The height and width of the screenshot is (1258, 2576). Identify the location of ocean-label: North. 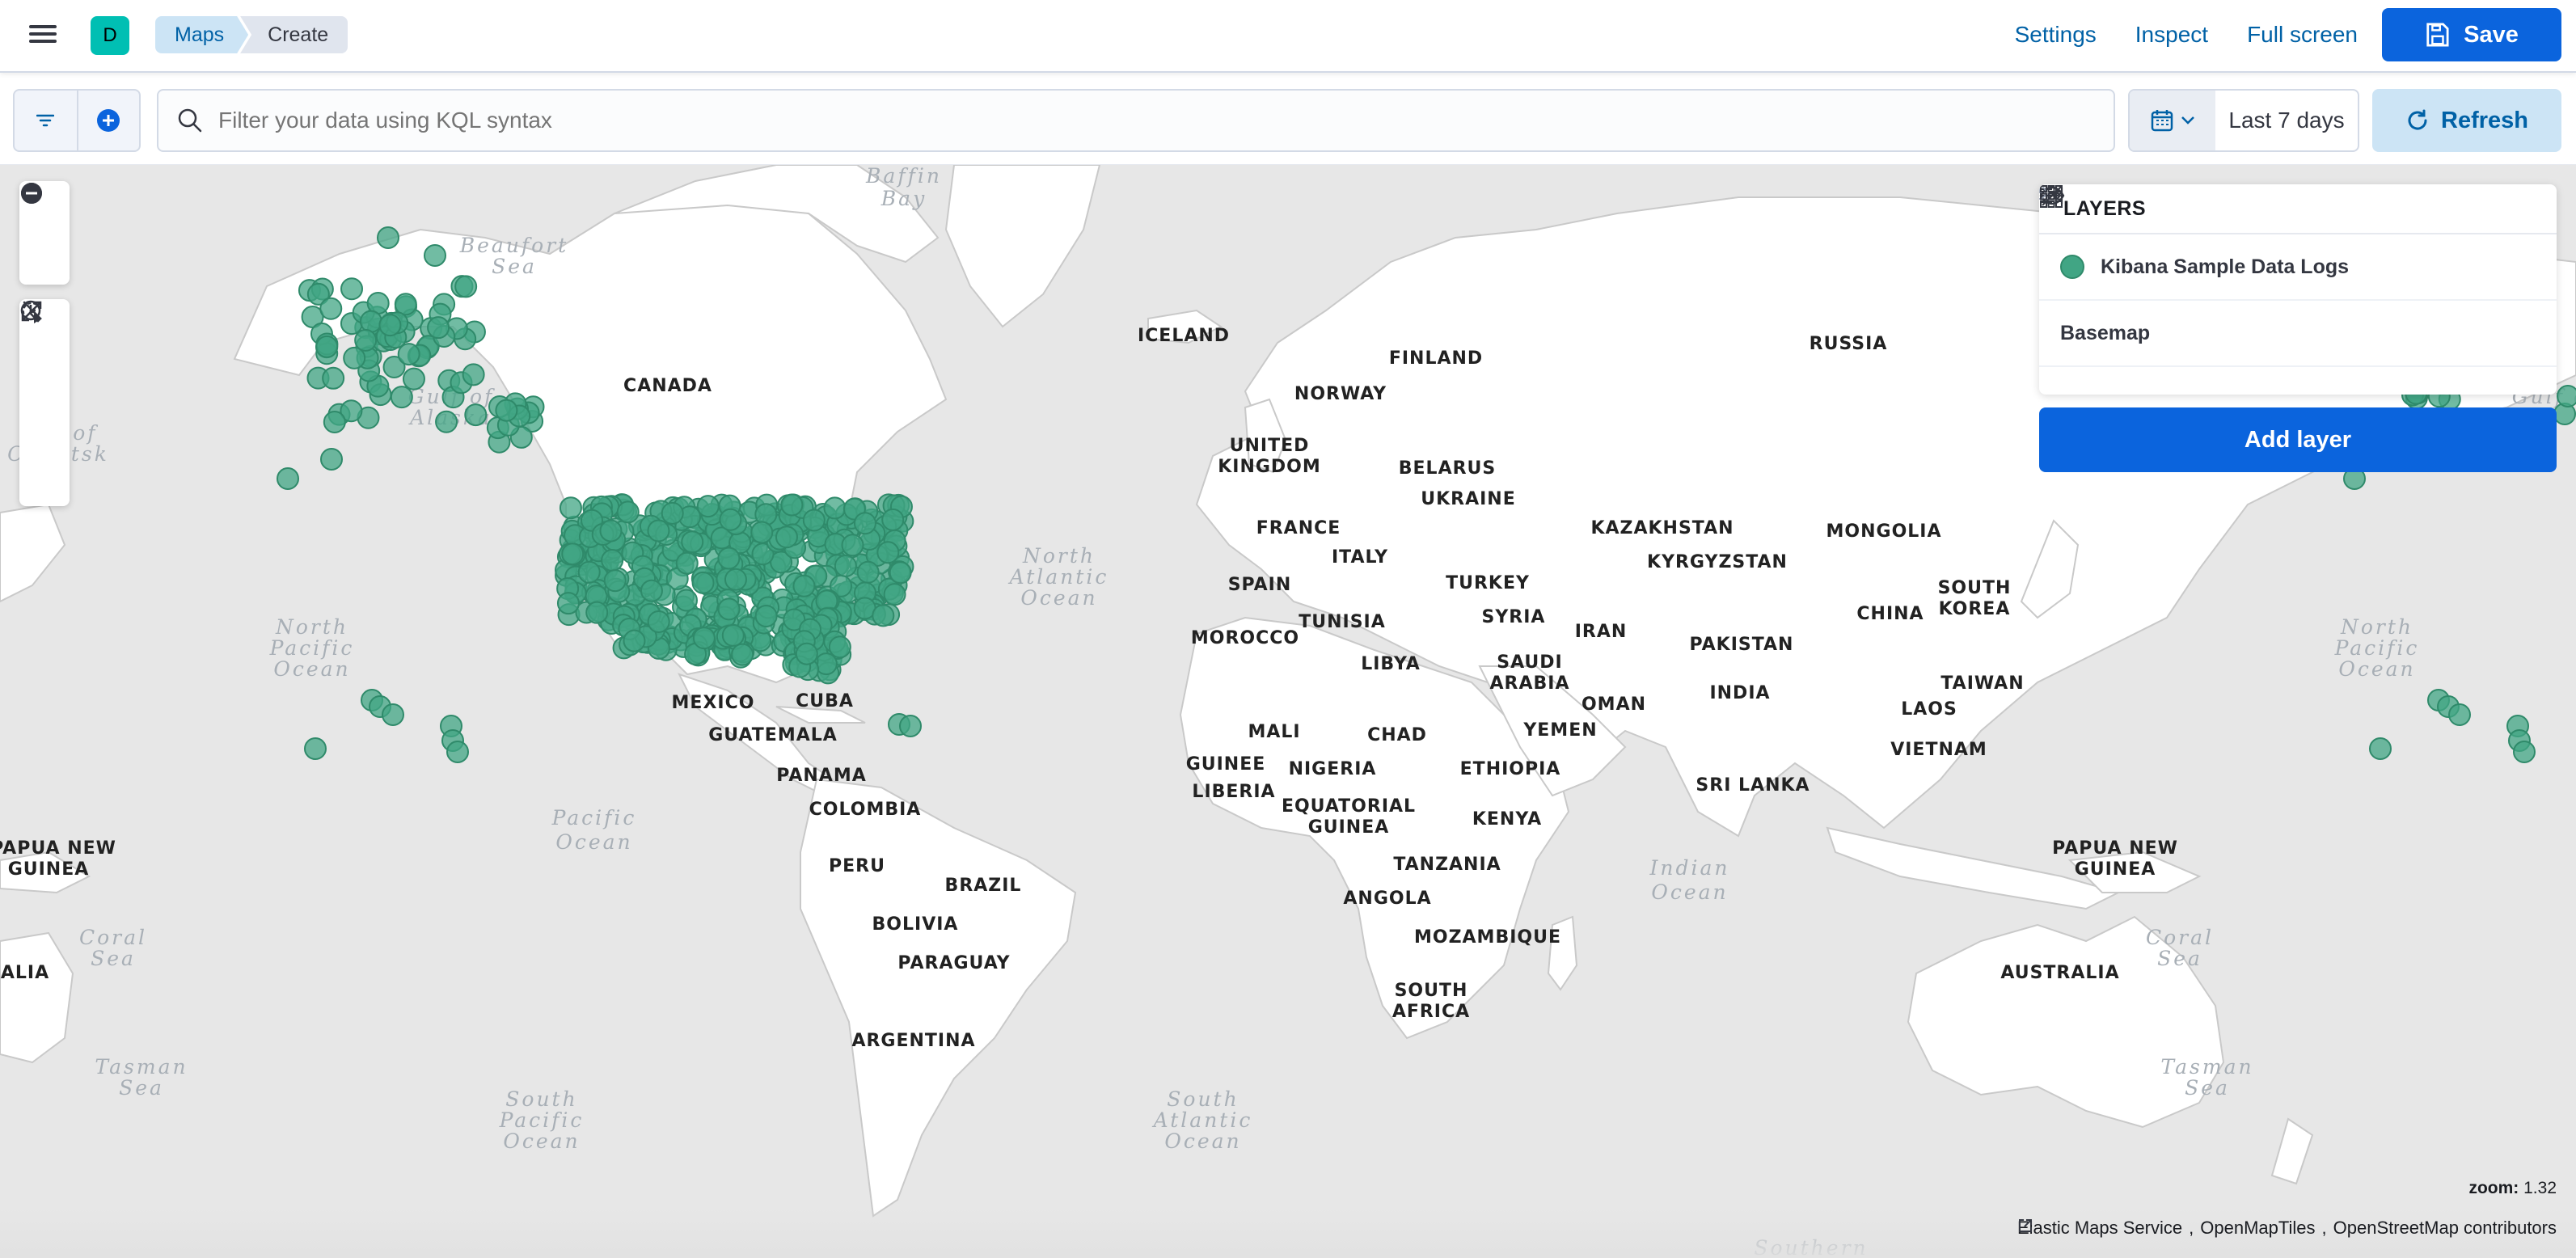
(2376, 627).